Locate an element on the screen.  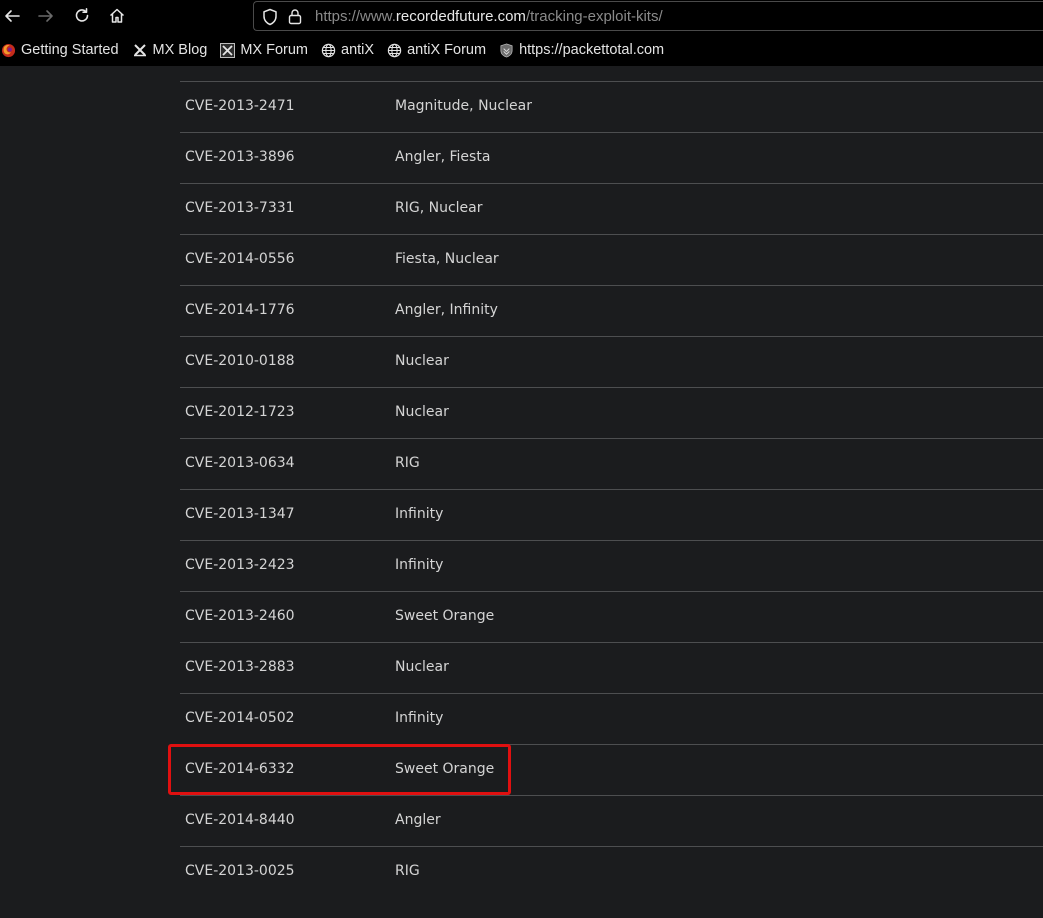
url-path: /tracking-exploit-kits/ is located at coordinates (594, 16).